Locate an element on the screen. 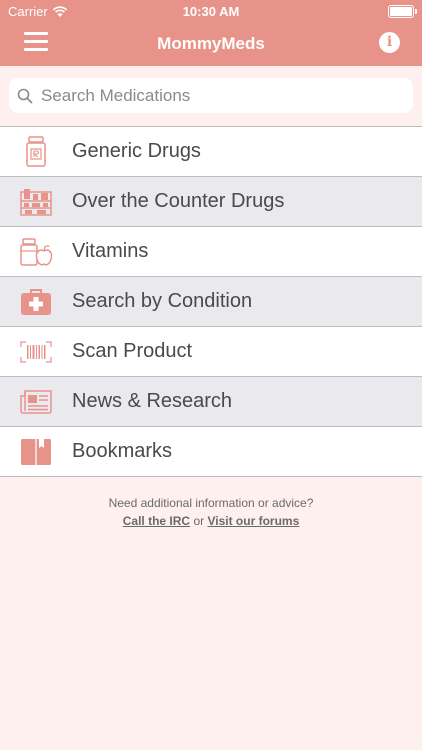  link-separator: or is located at coordinates (199, 521).